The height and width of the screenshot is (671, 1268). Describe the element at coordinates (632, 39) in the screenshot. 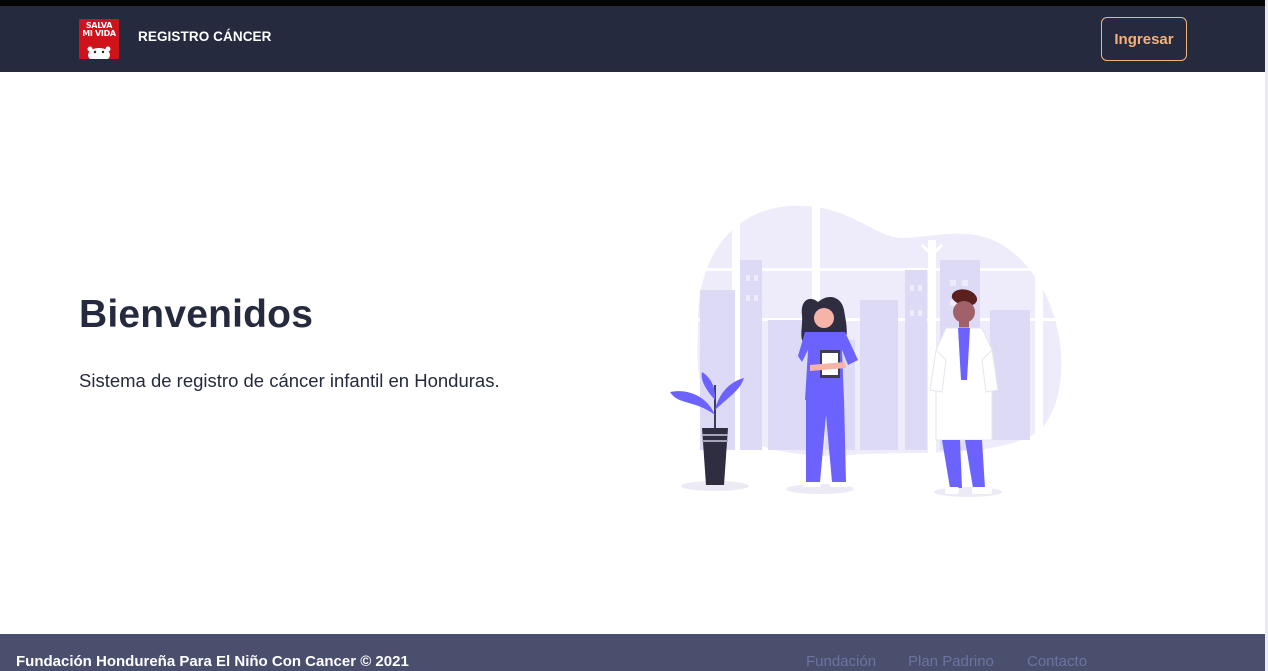

I see `navbar: SALVA MI VIDA REGISTRO CÁNCER Ingresar` at that location.